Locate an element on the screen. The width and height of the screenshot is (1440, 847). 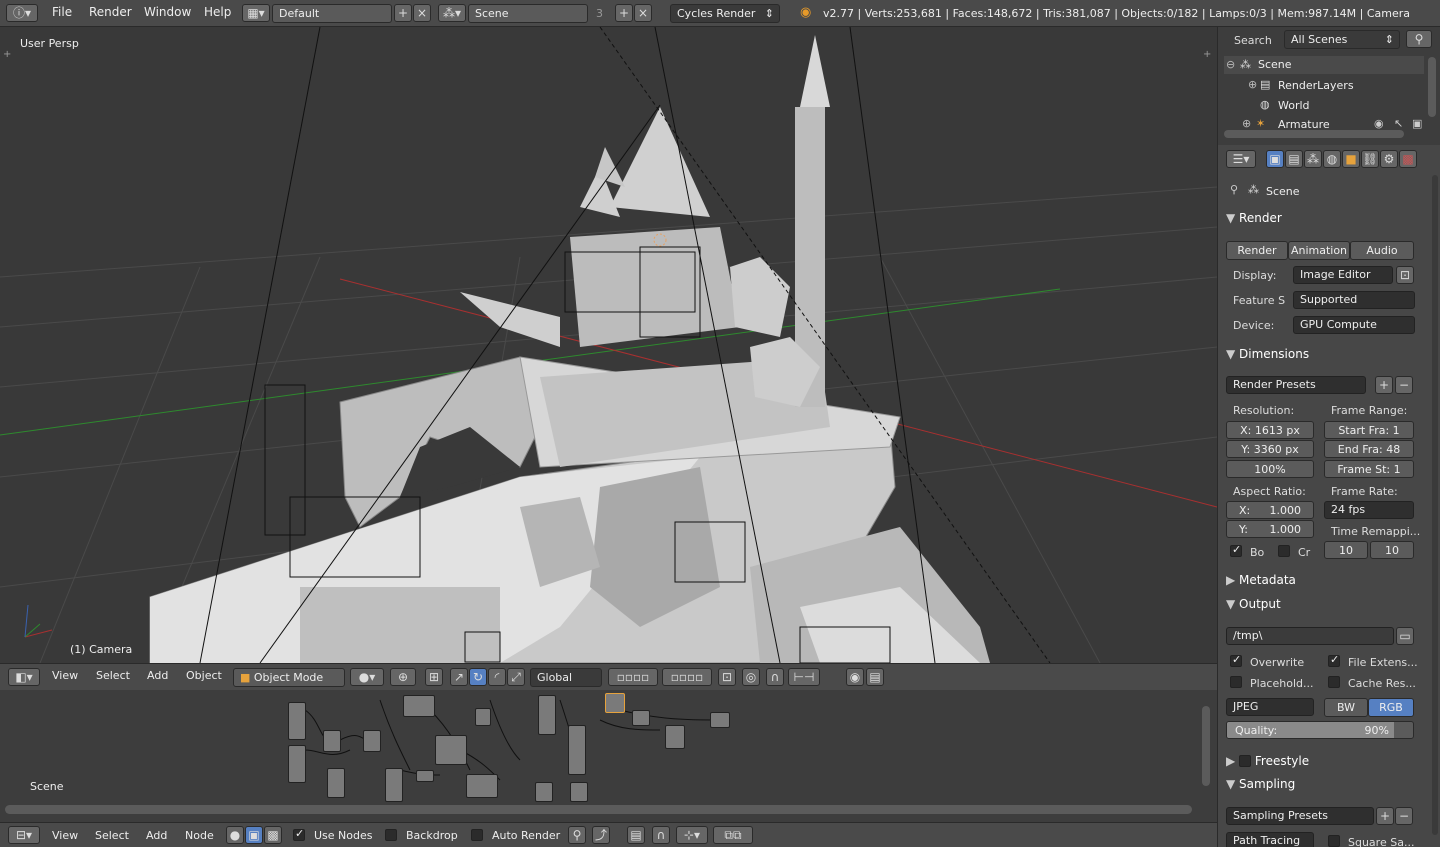
viewport-shading-icon: ●▾ is located at coordinates (367, 677).